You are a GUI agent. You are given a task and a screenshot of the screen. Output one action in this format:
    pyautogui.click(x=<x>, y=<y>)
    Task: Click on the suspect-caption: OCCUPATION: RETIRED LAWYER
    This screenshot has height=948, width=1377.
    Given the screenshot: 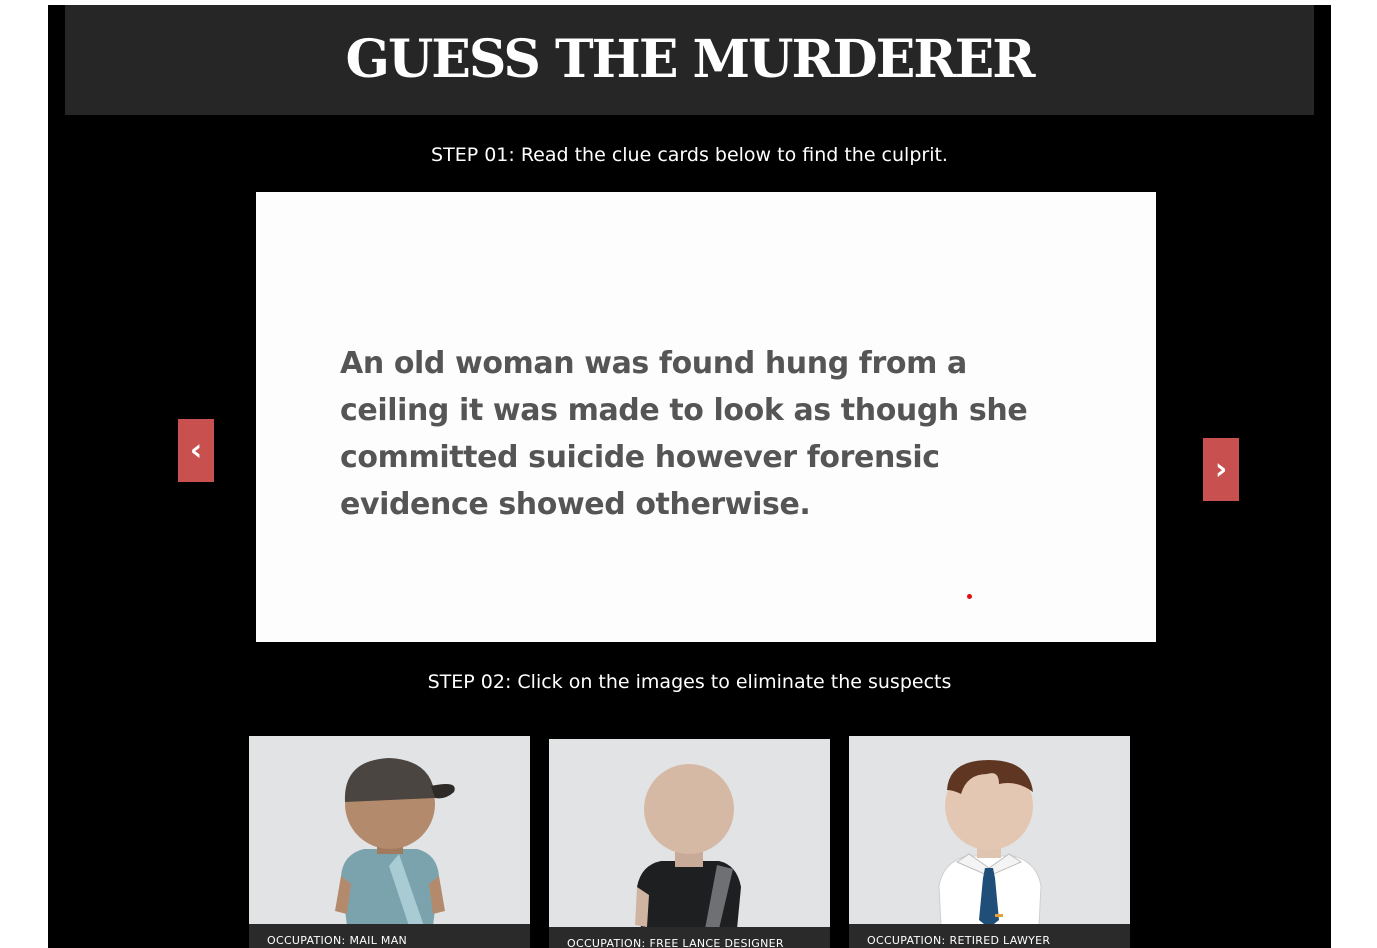 What is the action you would take?
    pyautogui.click(x=989, y=936)
    